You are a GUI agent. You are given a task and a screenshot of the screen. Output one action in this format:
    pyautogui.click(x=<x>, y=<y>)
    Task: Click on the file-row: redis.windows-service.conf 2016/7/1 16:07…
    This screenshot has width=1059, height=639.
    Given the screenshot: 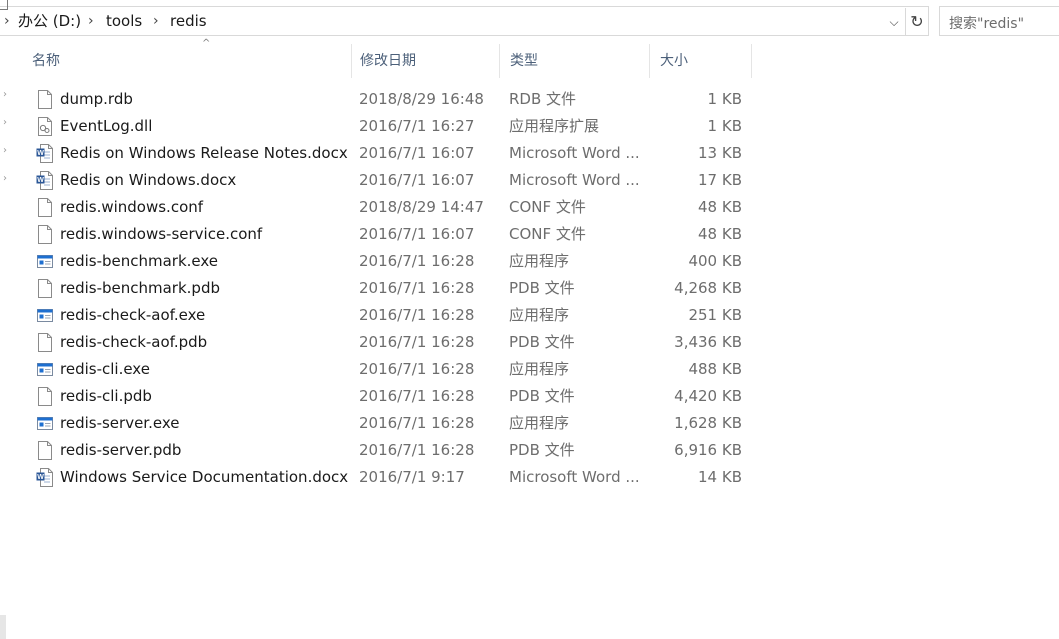 What is the action you would take?
    pyautogui.click(x=387, y=234)
    